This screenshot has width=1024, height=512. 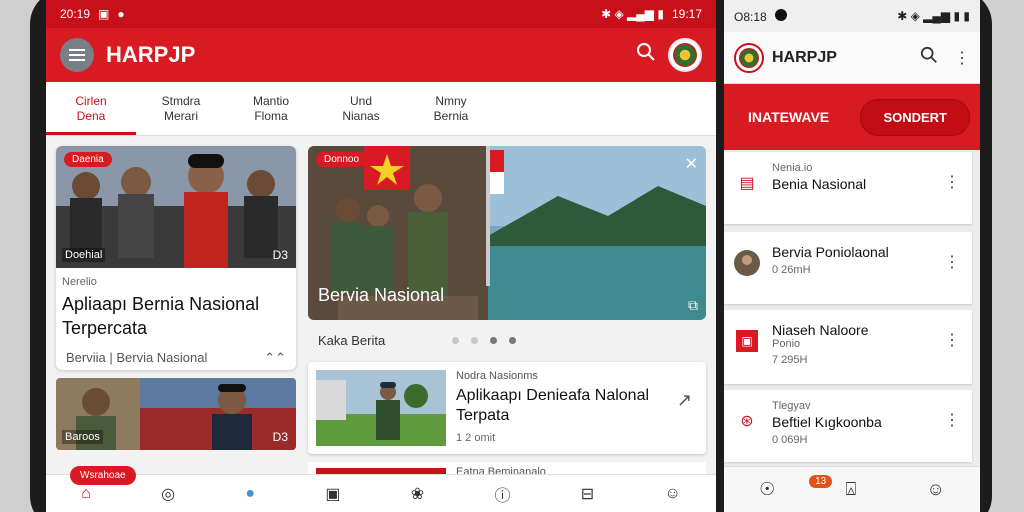 I want to click on profile-avatar, so click(x=685, y=55).